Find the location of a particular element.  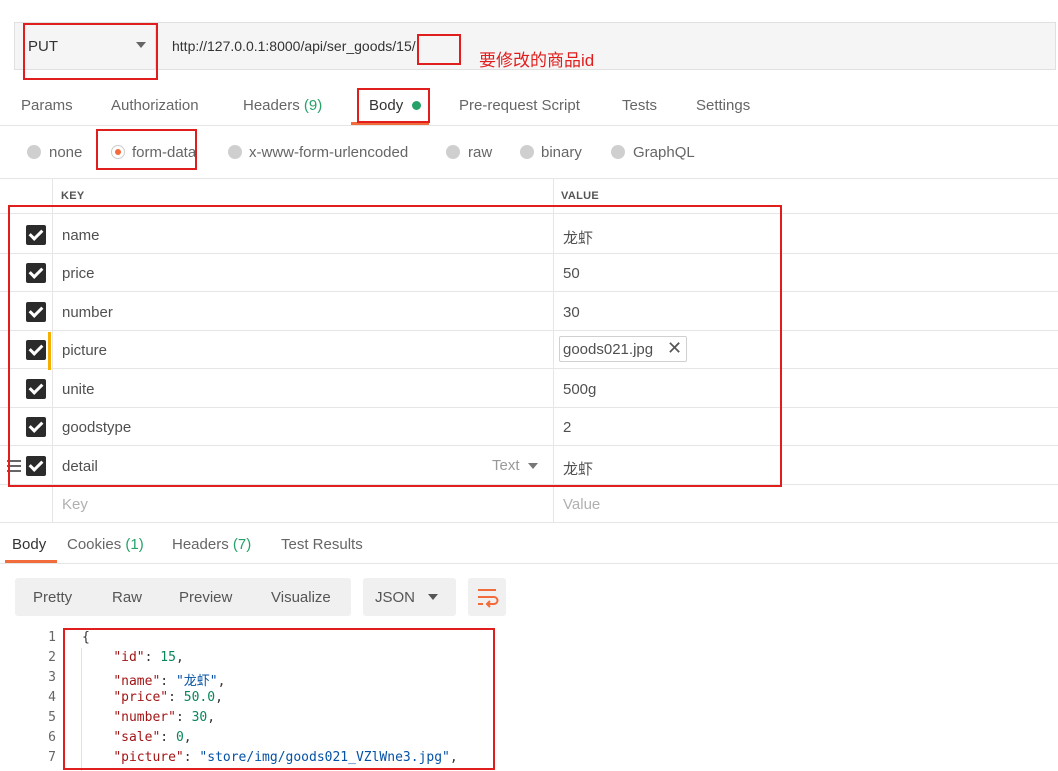

line-number: 4 is located at coordinates (52, 697).